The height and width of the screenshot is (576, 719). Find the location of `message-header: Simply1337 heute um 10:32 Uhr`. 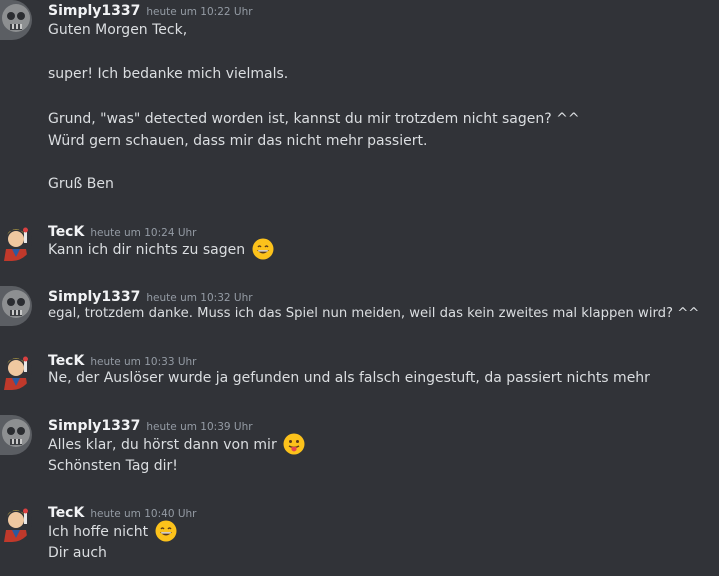

message-header: Simply1337 heute um 10:32 Uhr is located at coordinates (150, 295).